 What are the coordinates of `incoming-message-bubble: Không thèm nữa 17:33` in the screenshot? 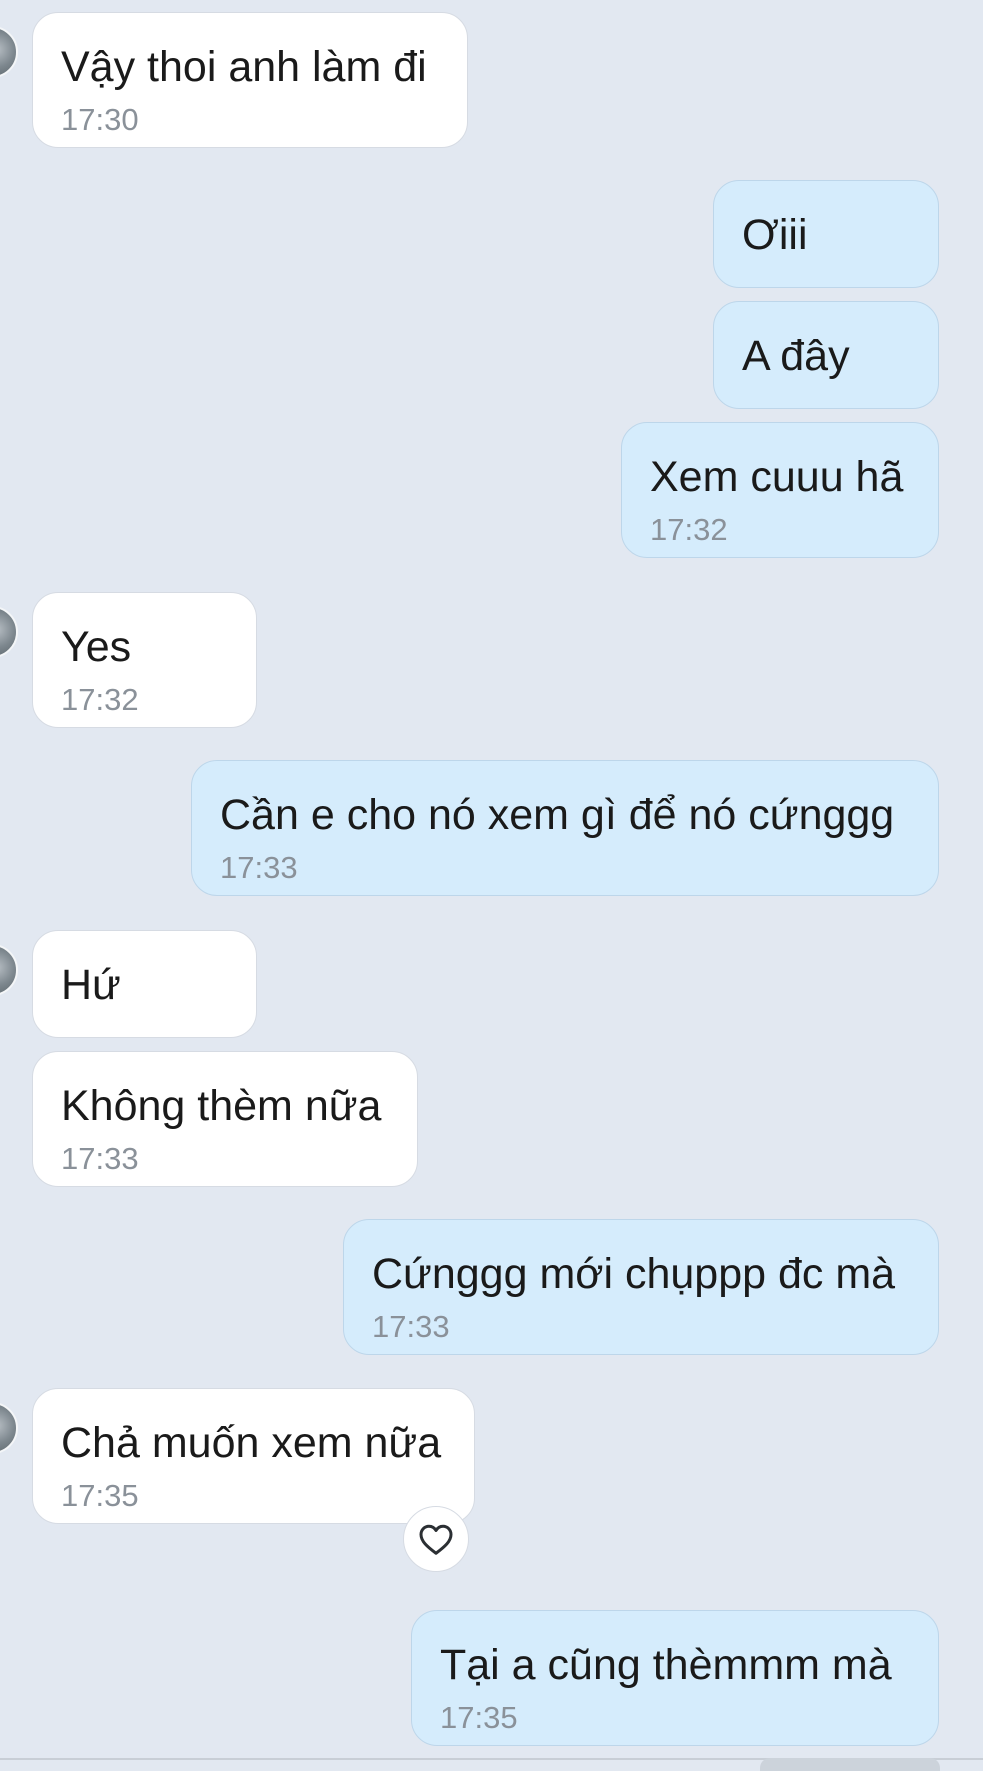 It's located at (225, 1119).